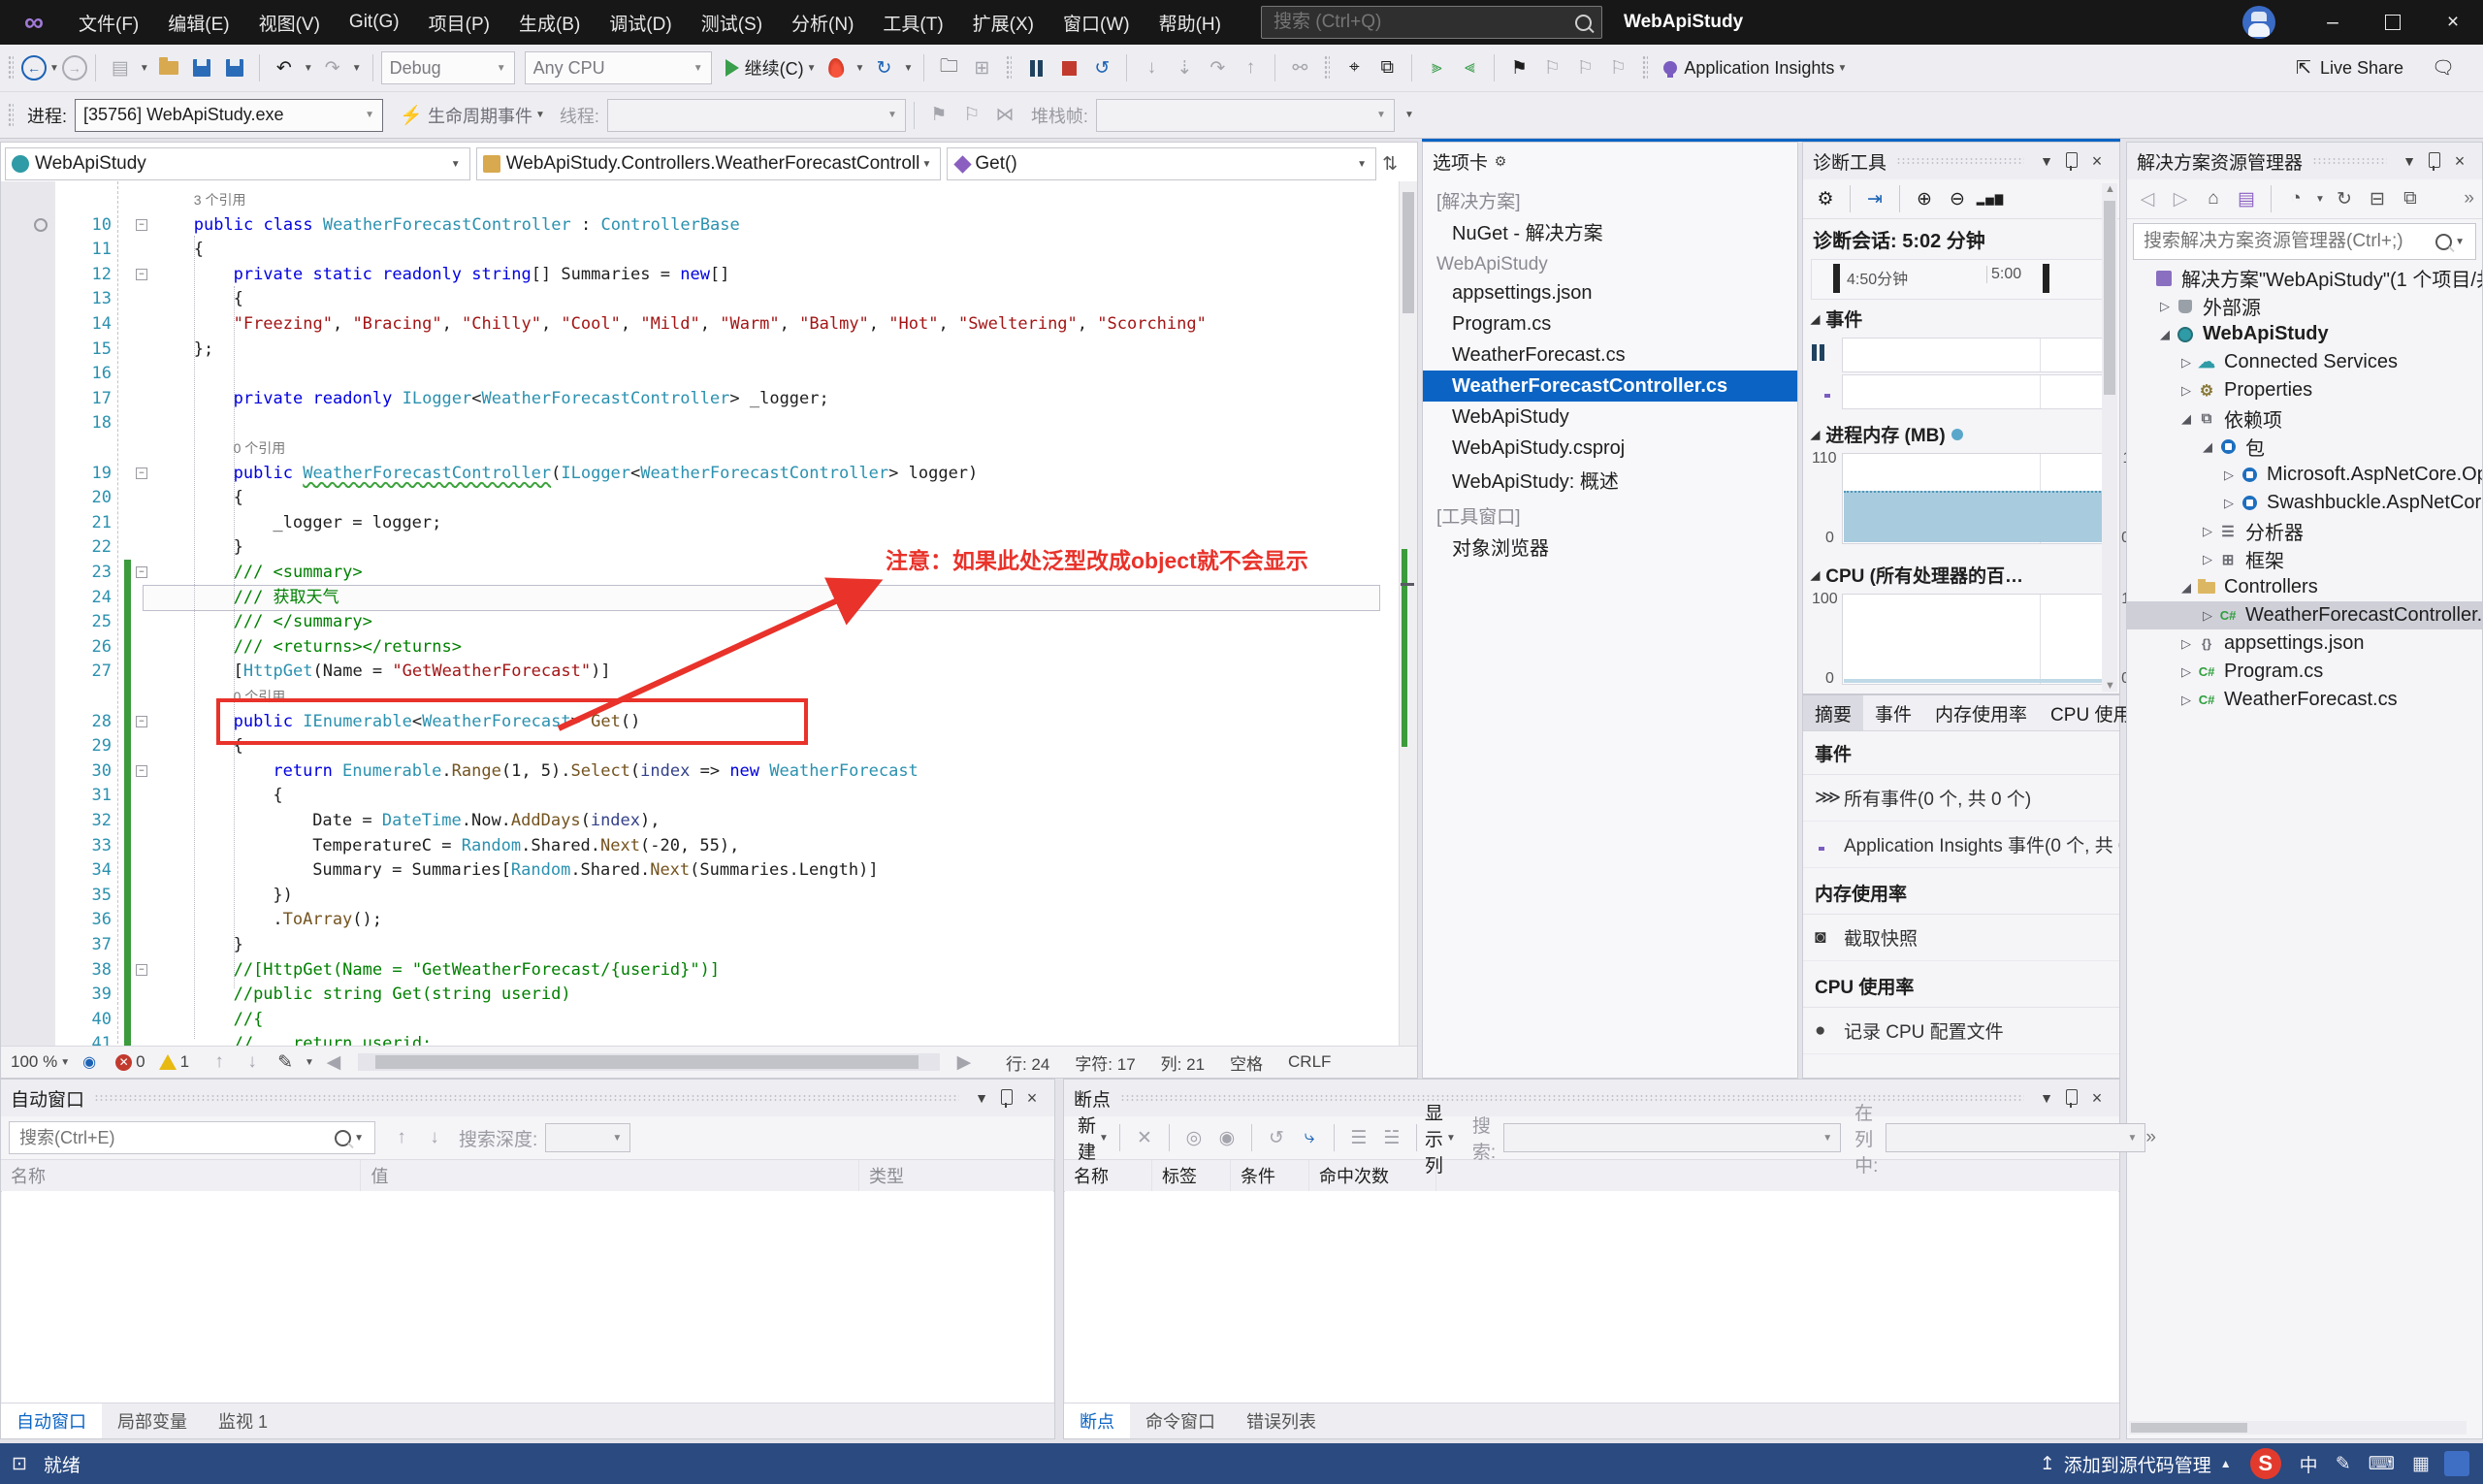  I want to click on line-number: 12, so click(85, 274).